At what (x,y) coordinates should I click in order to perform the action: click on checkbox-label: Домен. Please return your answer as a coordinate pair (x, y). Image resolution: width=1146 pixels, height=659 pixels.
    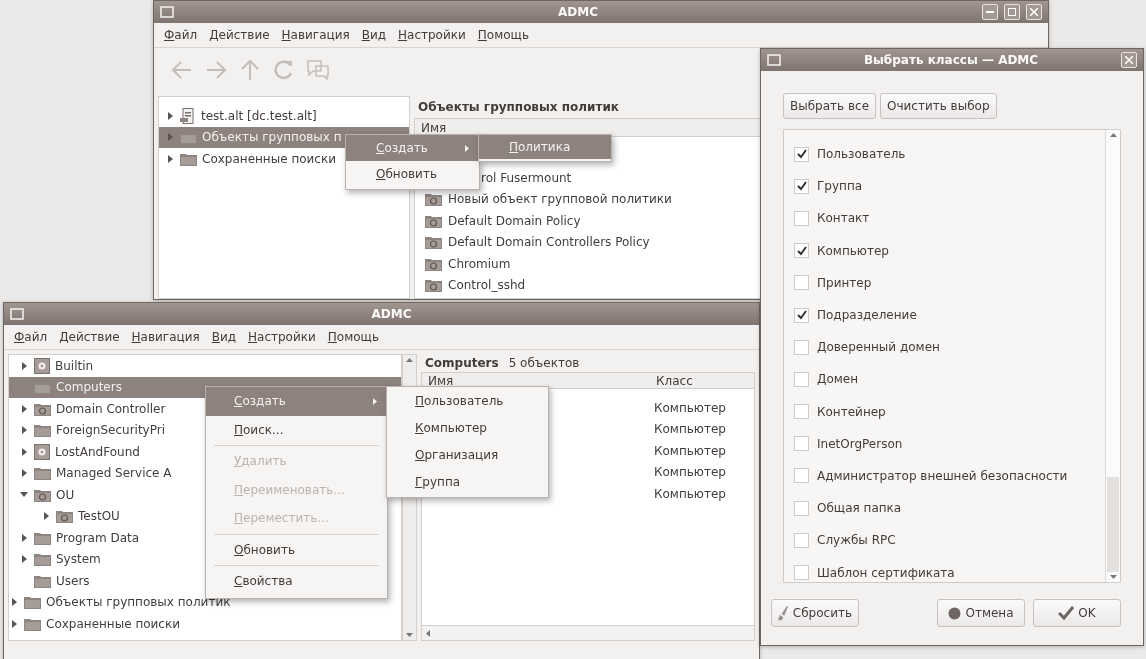
    Looking at the image, I should click on (837, 379).